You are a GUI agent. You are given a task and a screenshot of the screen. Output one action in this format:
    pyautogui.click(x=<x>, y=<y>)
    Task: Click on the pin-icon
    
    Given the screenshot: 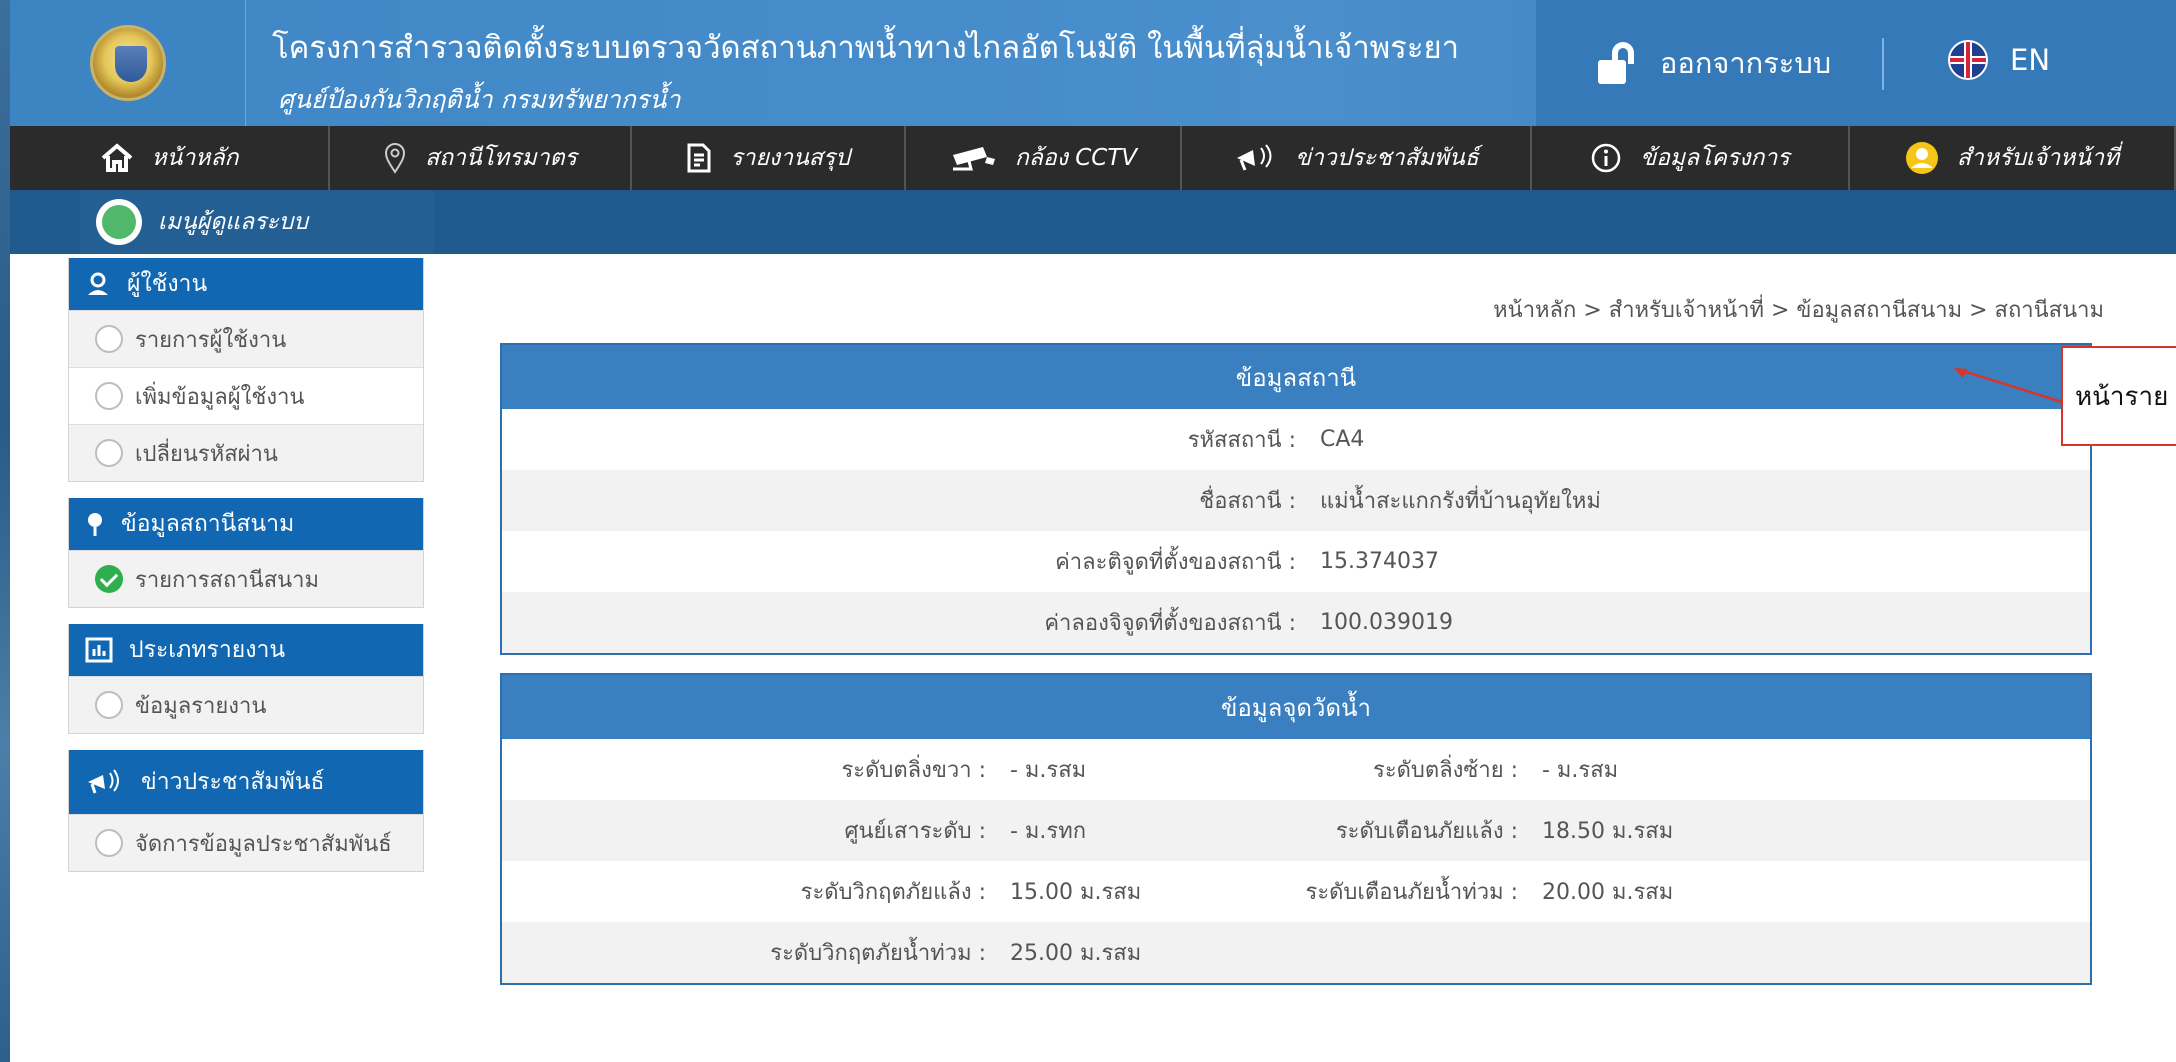 What is the action you would take?
    pyautogui.click(x=95, y=524)
    